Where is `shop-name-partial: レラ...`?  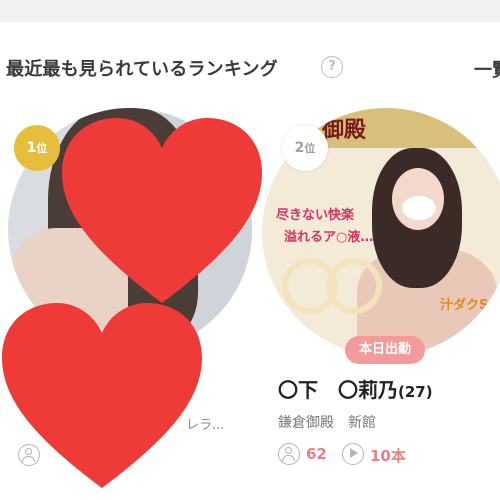 shop-name-partial: レラ... is located at coordinates (205, 425).